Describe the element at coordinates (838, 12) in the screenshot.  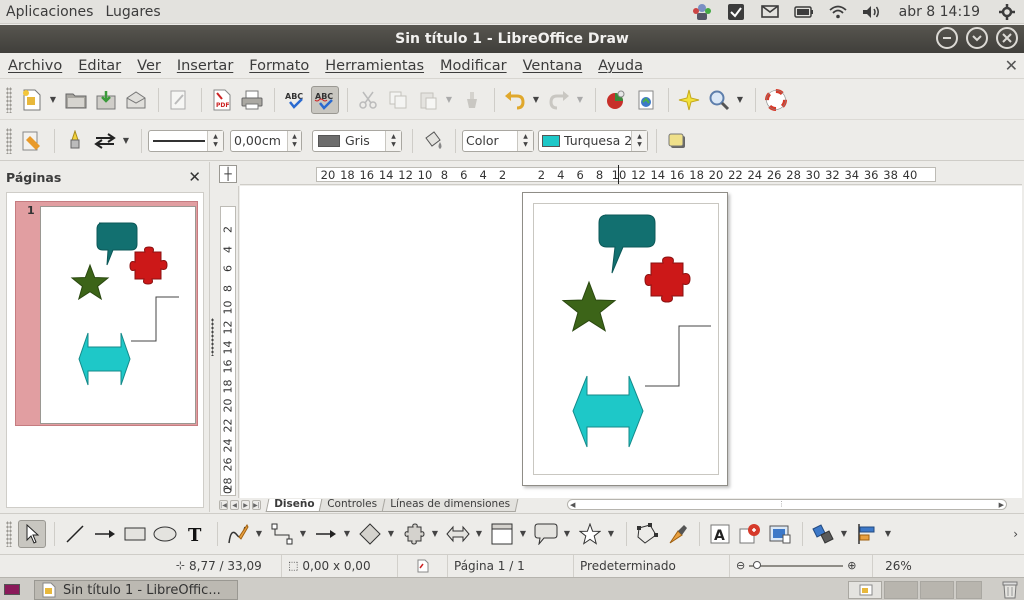
I see `wifi-icon` at that location.